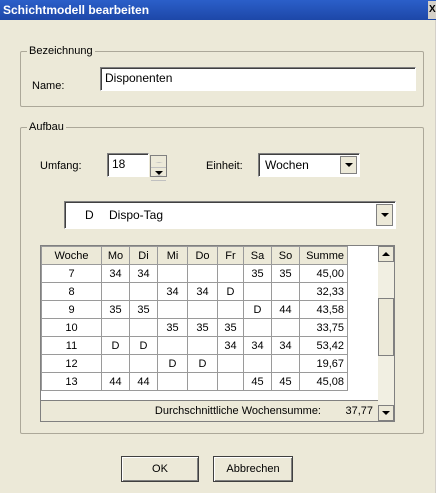  I want to click on cell-woche: 9, so click(71, 309).